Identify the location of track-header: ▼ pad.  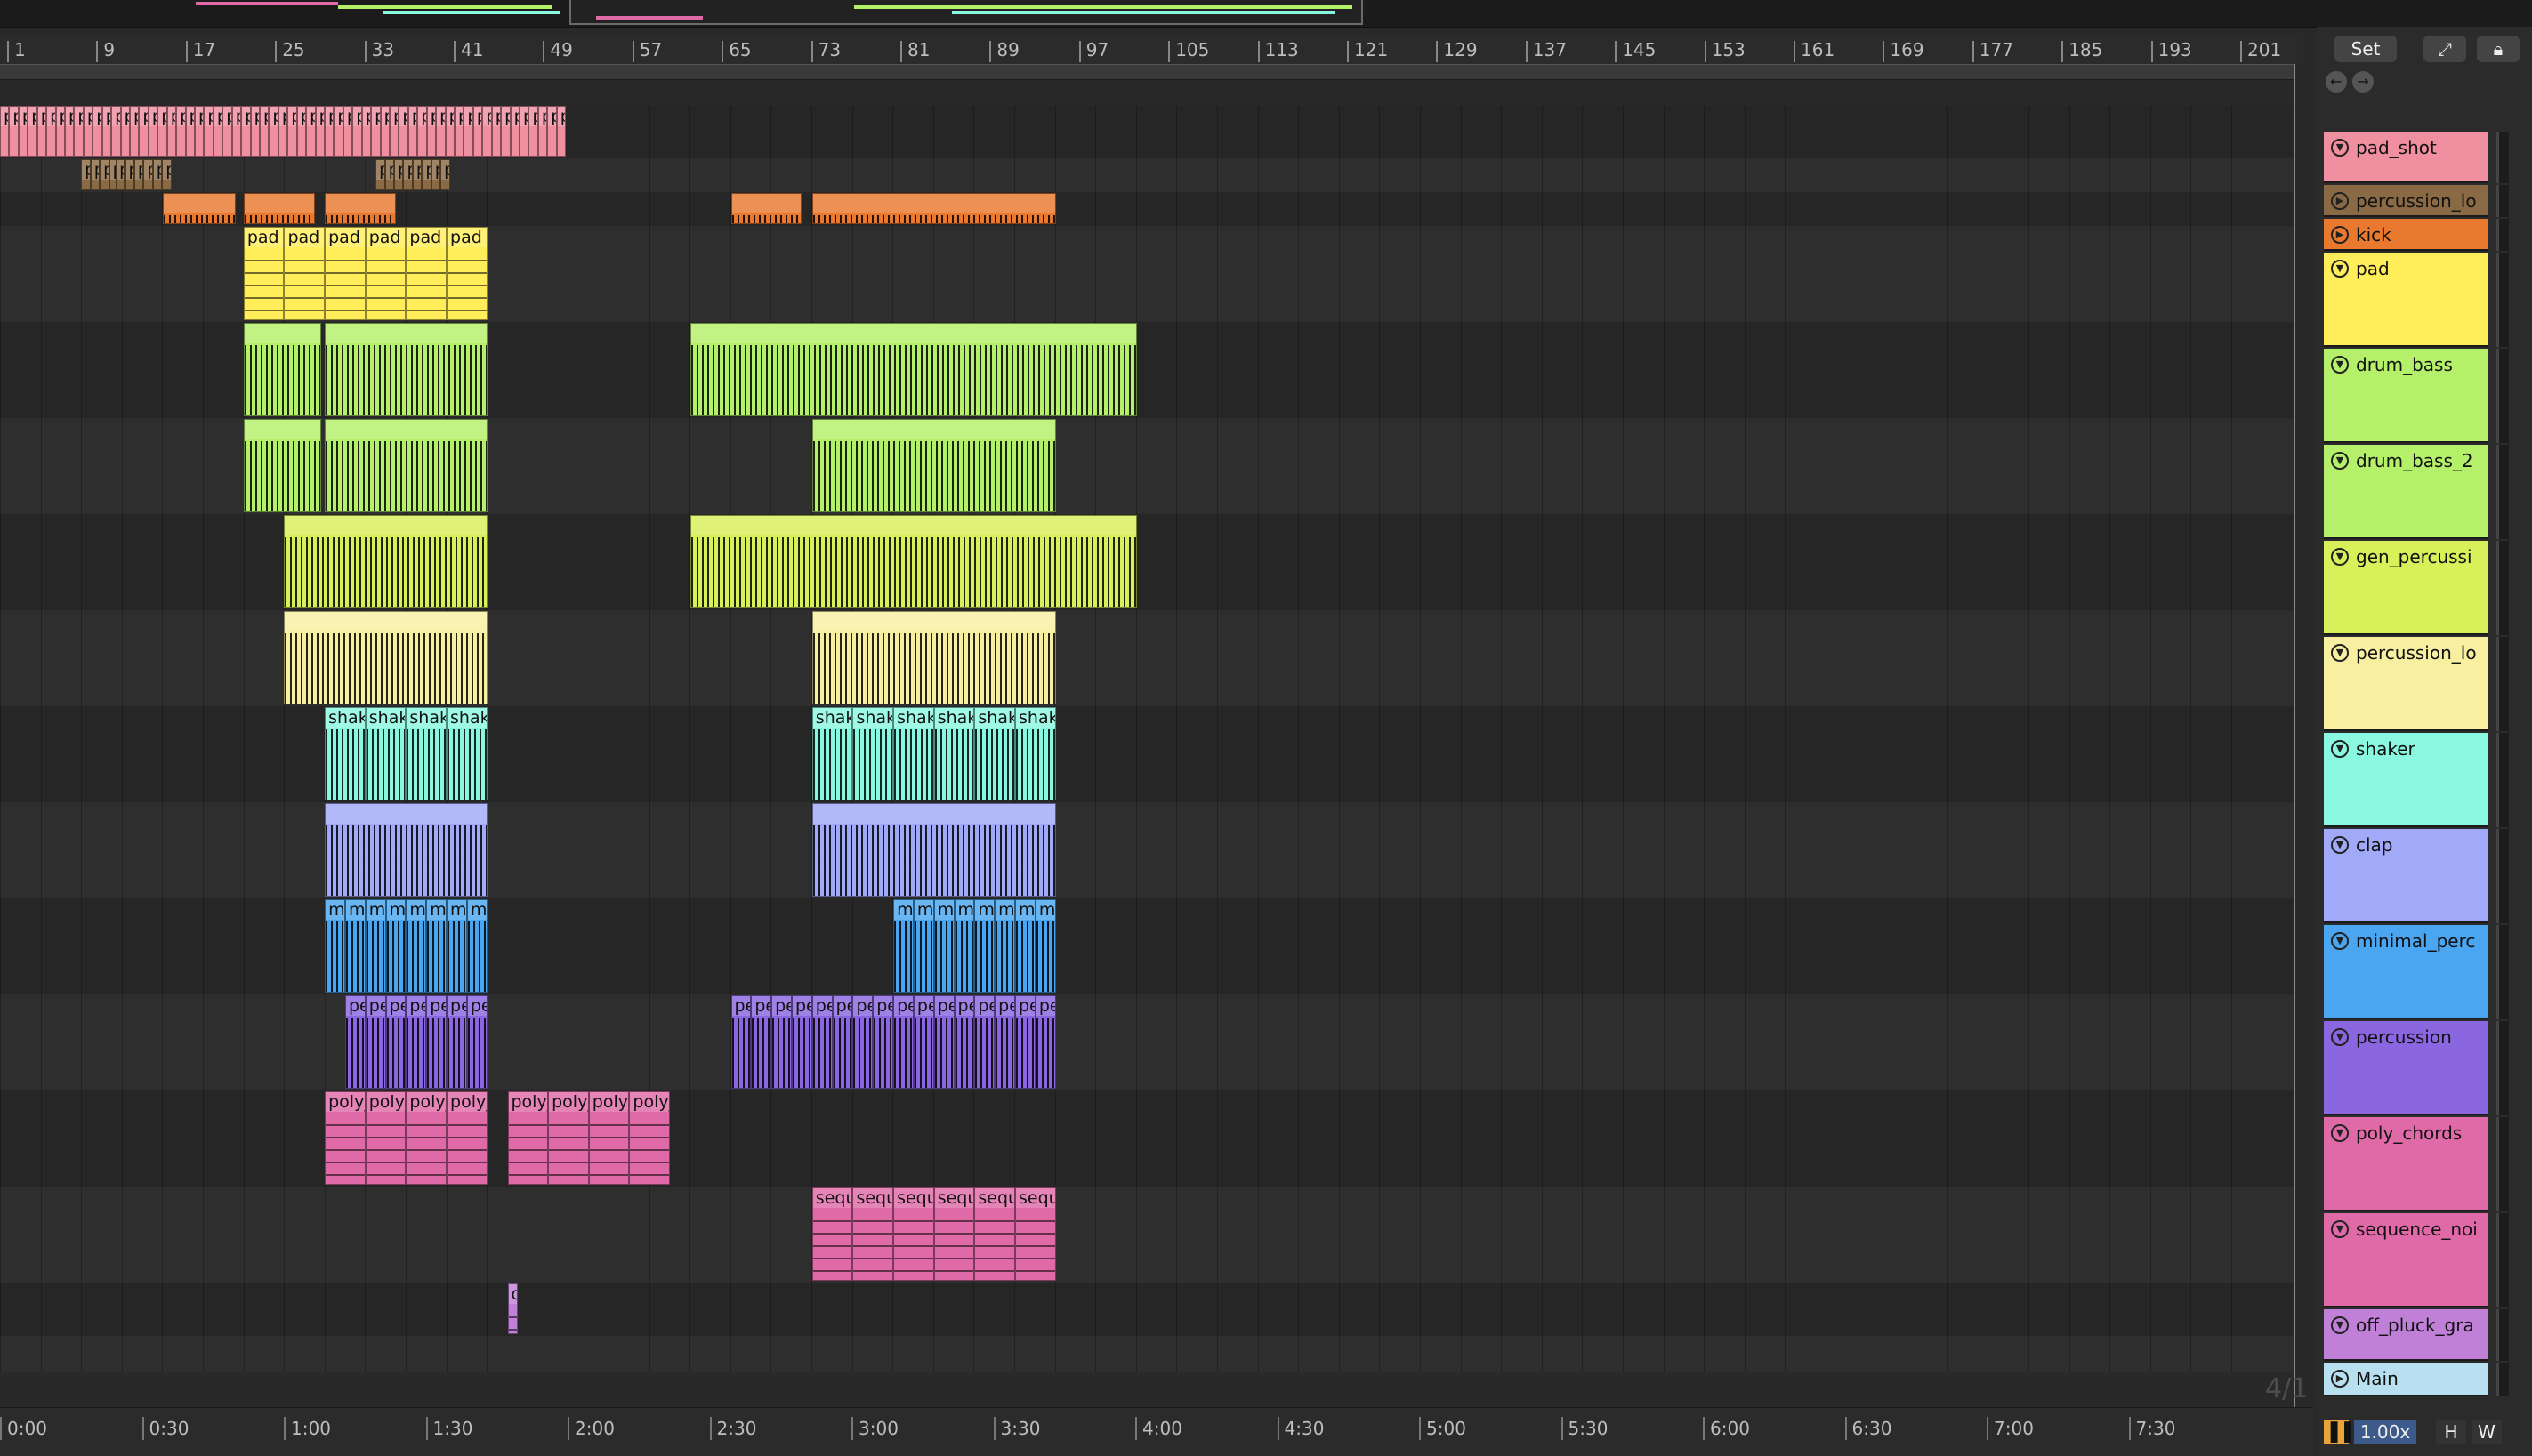
(2406, 300).